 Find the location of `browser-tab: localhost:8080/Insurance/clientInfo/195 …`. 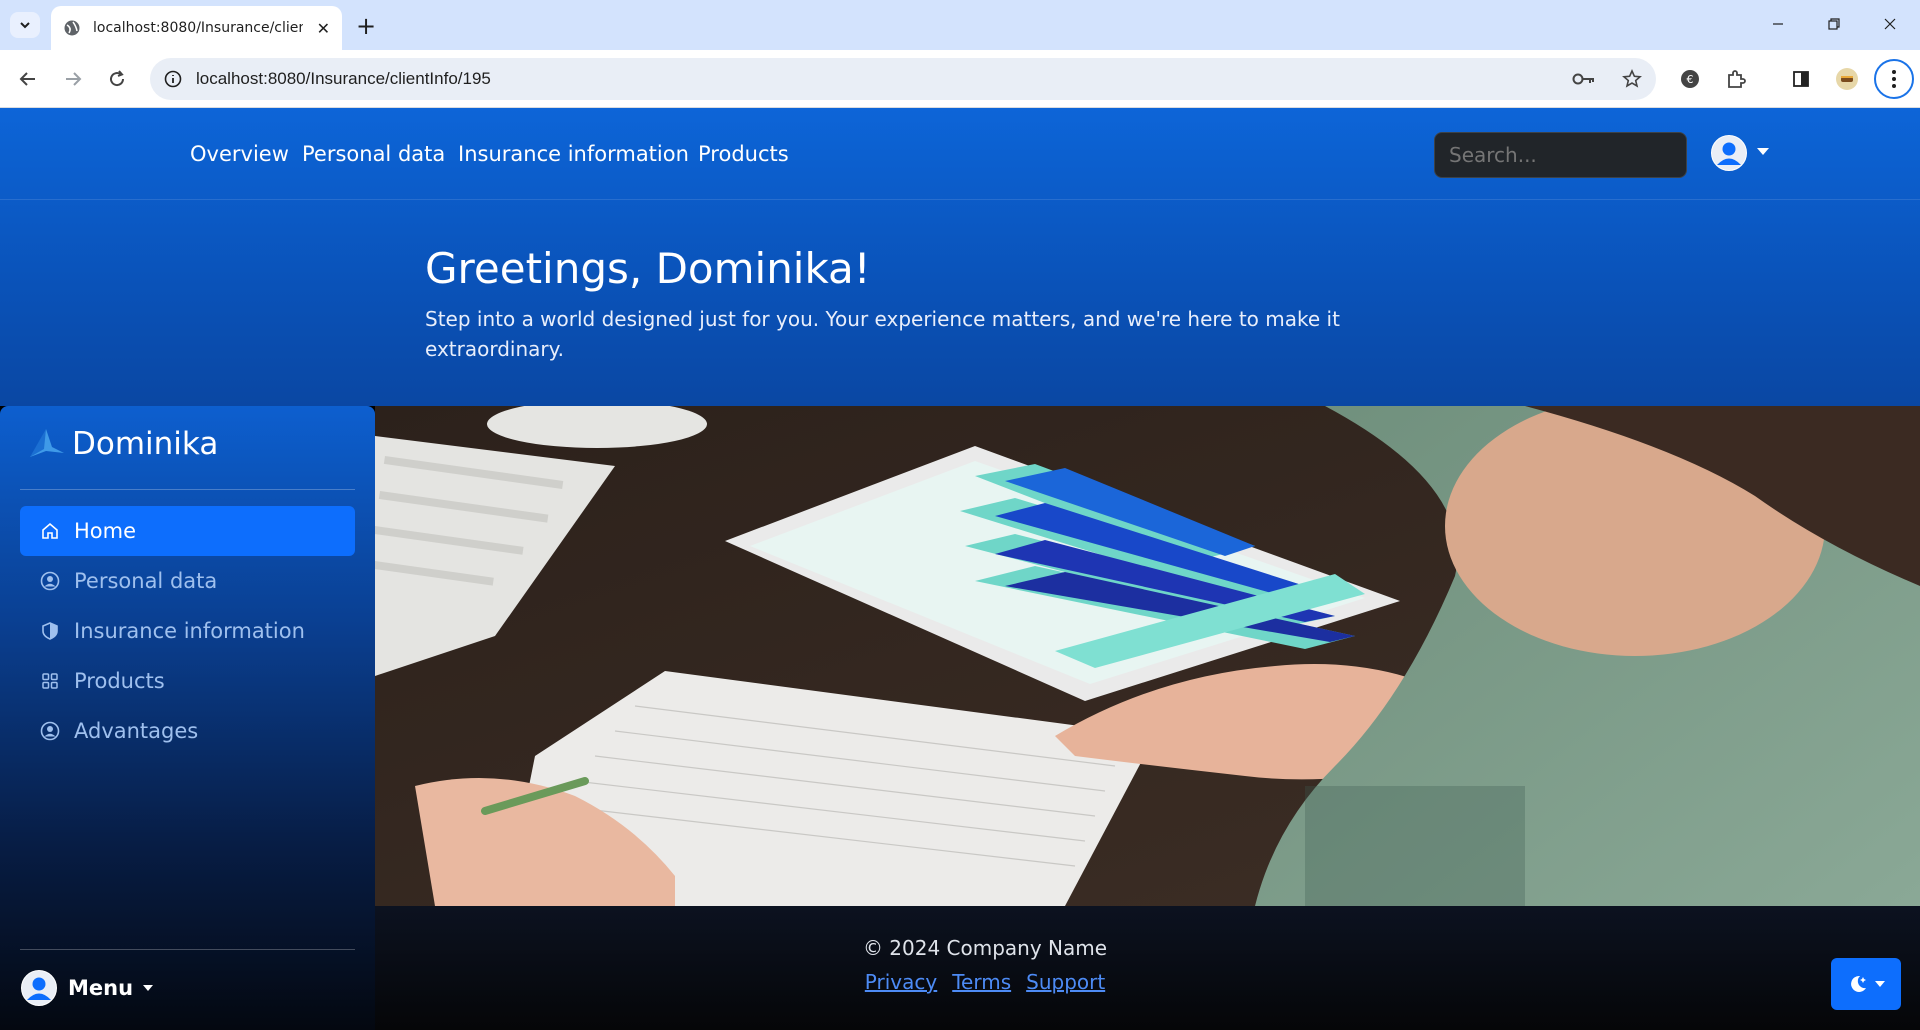

browser-tab: localhost:8080/Insurance/clientInfo/195 … is located at coordinates (196, 28).